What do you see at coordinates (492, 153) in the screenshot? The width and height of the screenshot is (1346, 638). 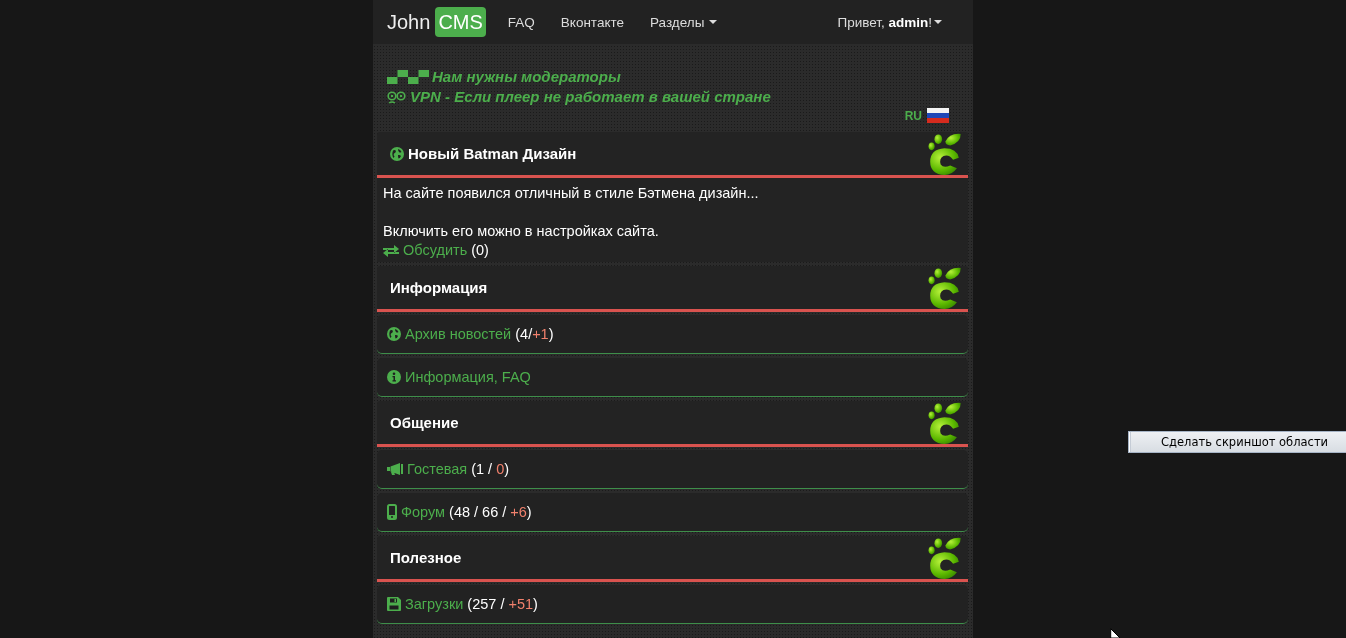 I see `news-title: Новый Batman Дизайн` at bounding box center [492, 153].